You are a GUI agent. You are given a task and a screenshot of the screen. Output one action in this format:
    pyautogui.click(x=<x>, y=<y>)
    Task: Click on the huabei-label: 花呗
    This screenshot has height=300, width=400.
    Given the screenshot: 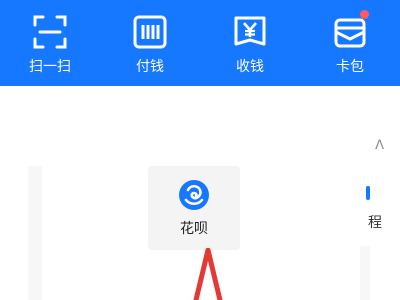 What is the action you would take?
    pyautogui.click(x=194, y=229)
    